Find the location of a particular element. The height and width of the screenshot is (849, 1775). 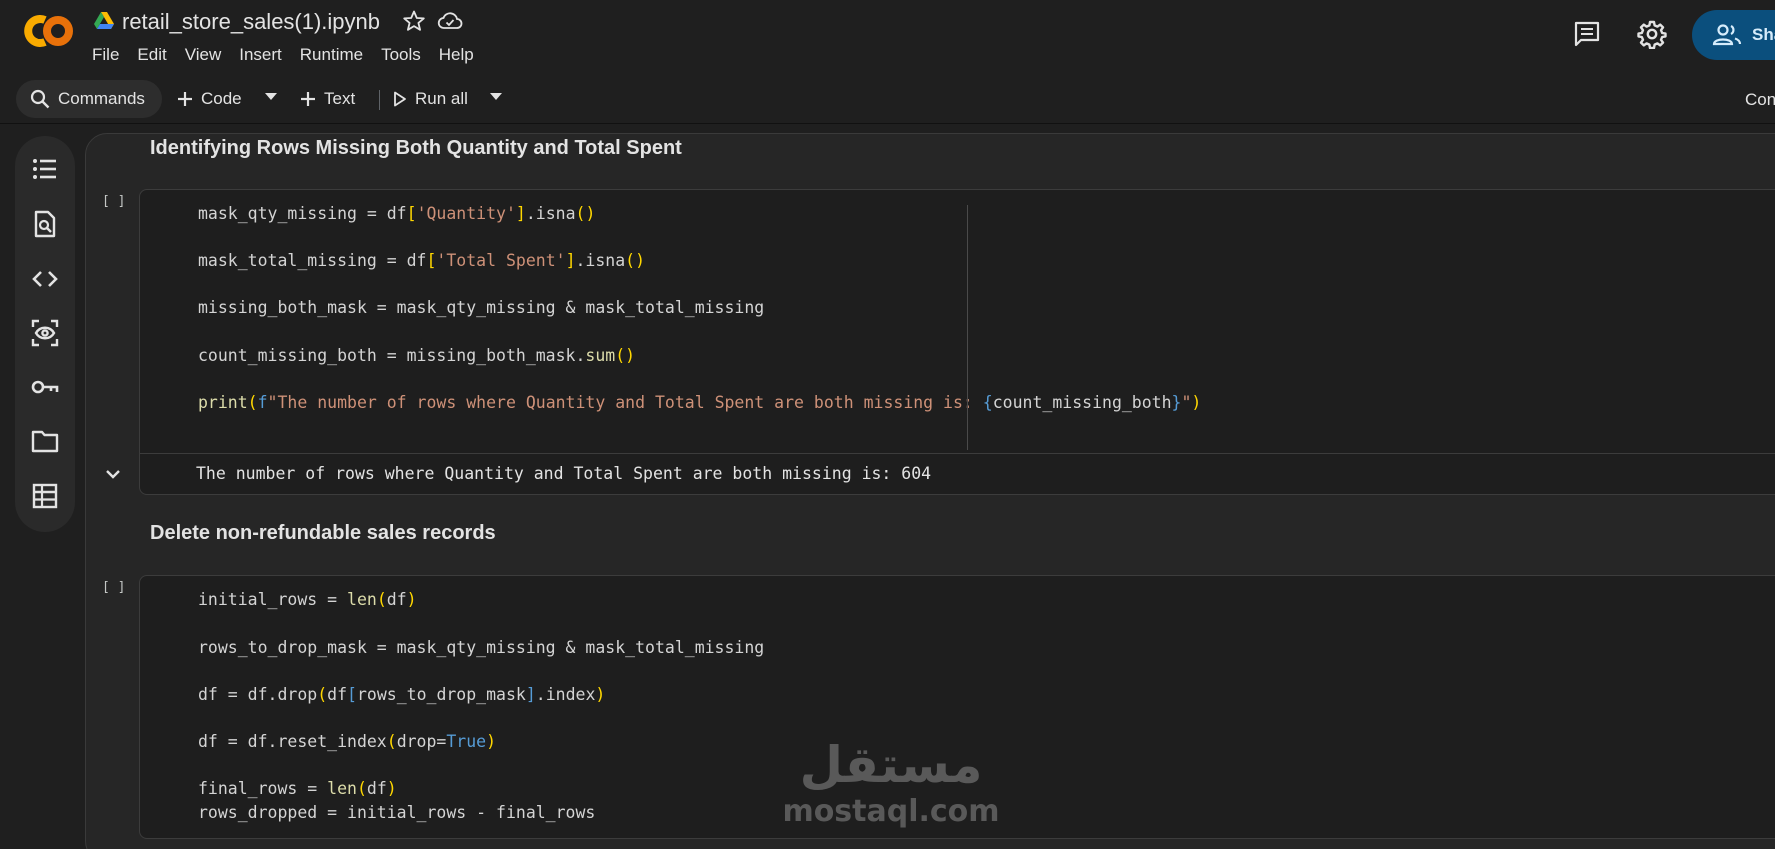

code-dropdown-caret-icon is located at coordinates (271, 96).